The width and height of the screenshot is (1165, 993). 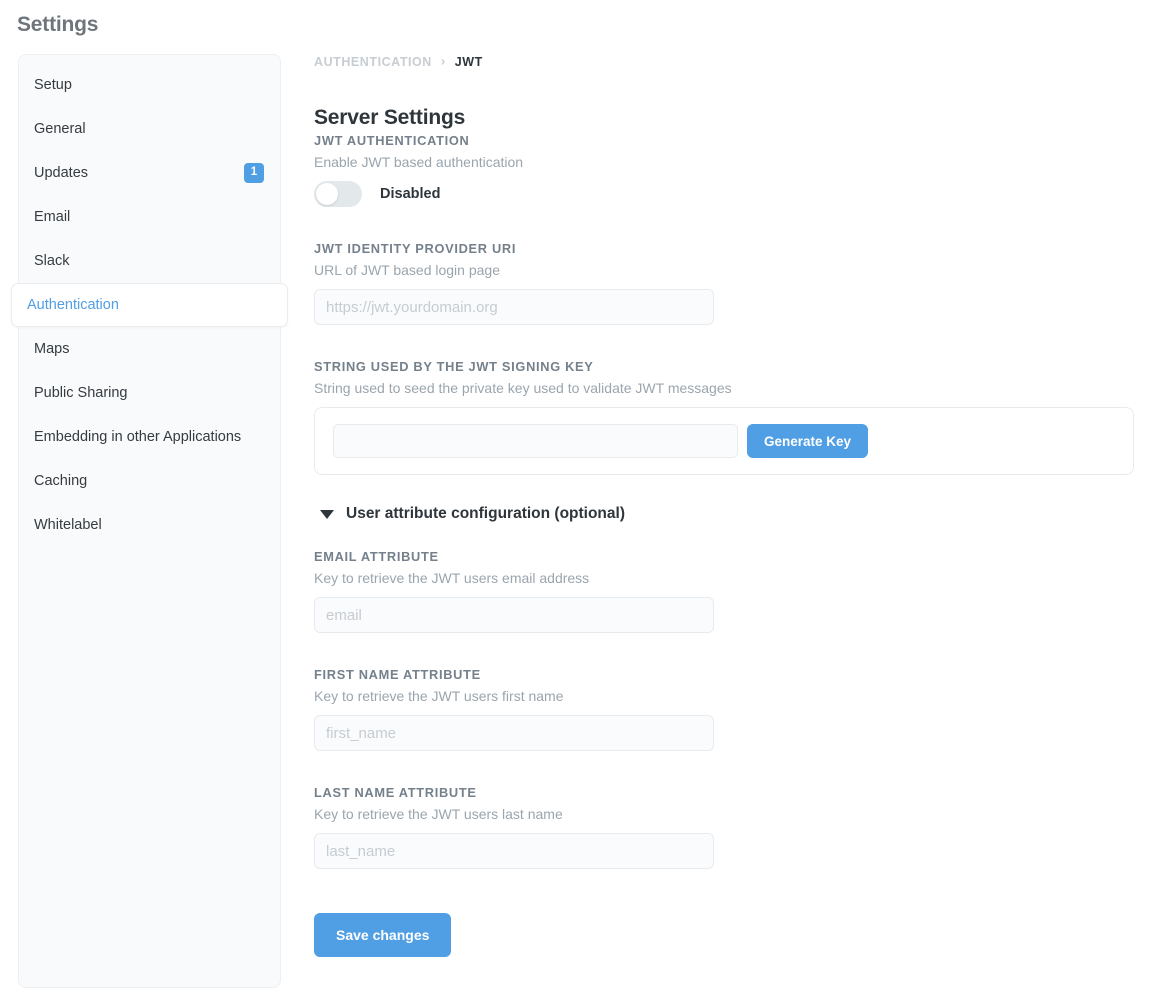 What do you see at coordinates (392, 140) in the screenshot?
I see `field-label: JWT AUTHENTICATION` at bounding box center [392, 140].